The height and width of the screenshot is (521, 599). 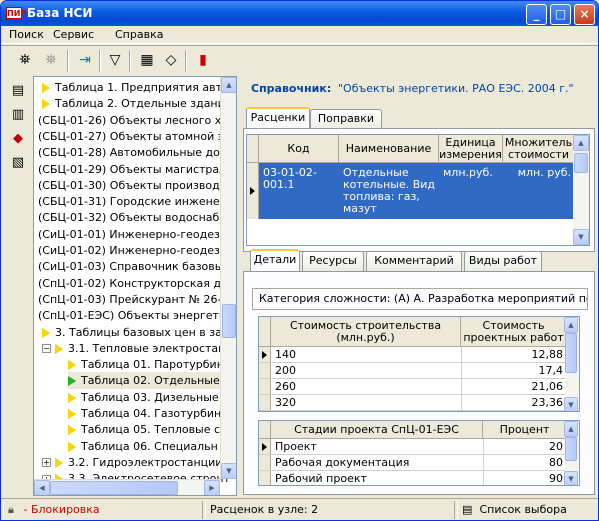 I want to click on tree-item: (СиЦ-01-03) Справочник базовых це, so click(x=137, y=266).